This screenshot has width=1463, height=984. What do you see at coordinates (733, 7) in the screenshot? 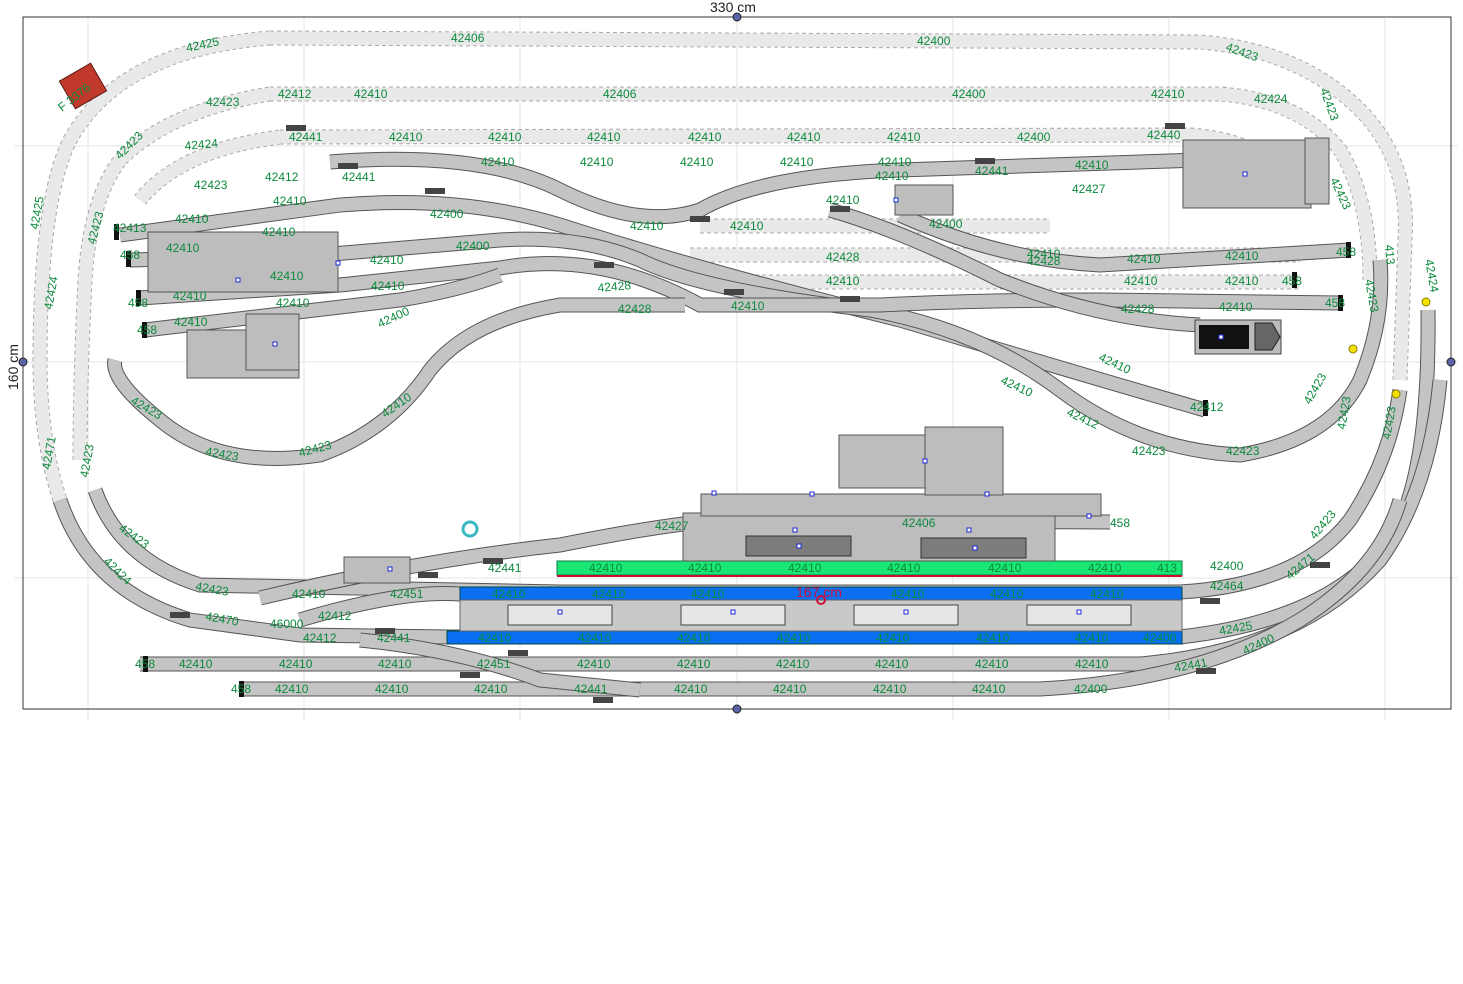
I see `width-dimension: 330 cm` at bounding box center [733, 7].